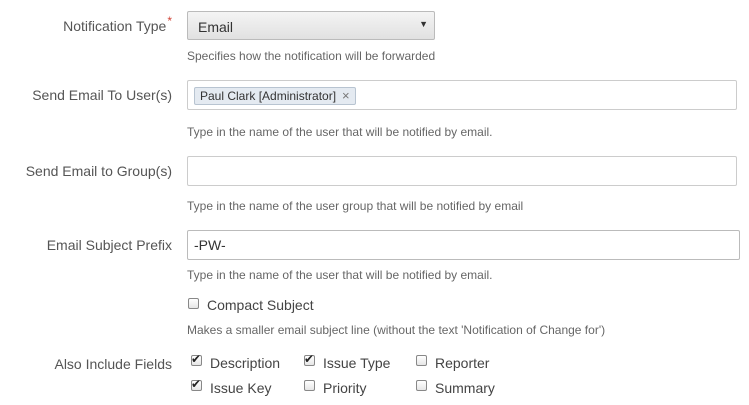  What do you see at coordinates (462, 95) in the screenshot?
I see `send-to-users-input: Paul Clark [Administrator] ×` at bounding box center [462, 95].